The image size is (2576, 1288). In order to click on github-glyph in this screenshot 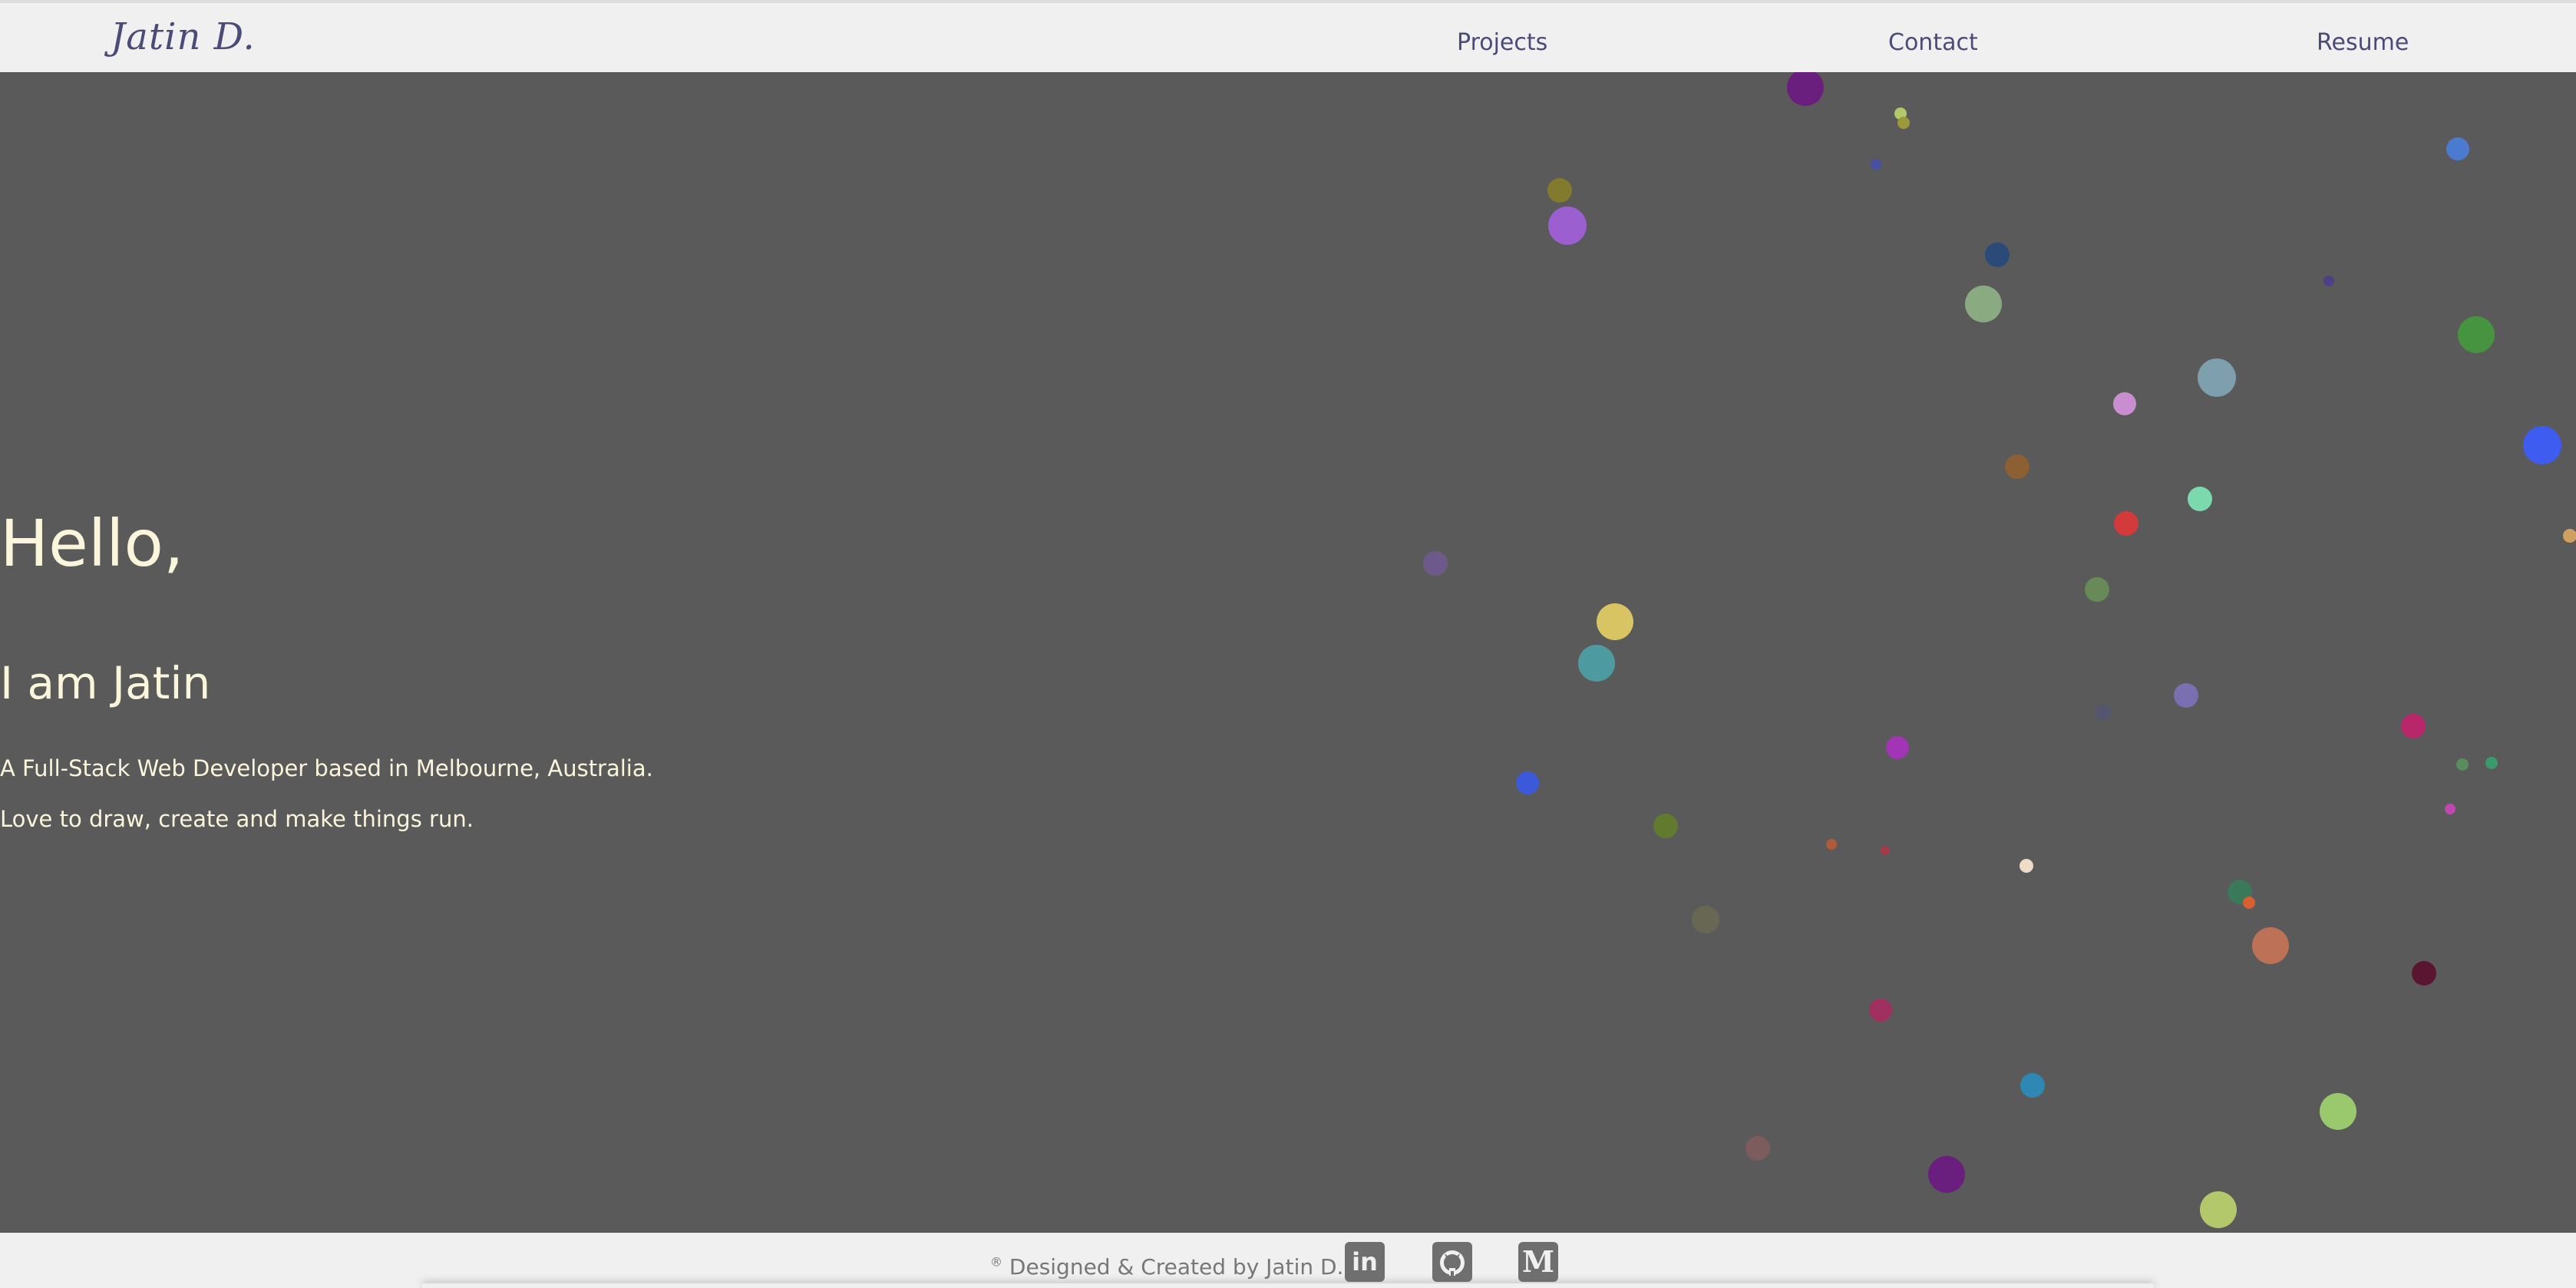, I will do `click(1452, 1262)`.